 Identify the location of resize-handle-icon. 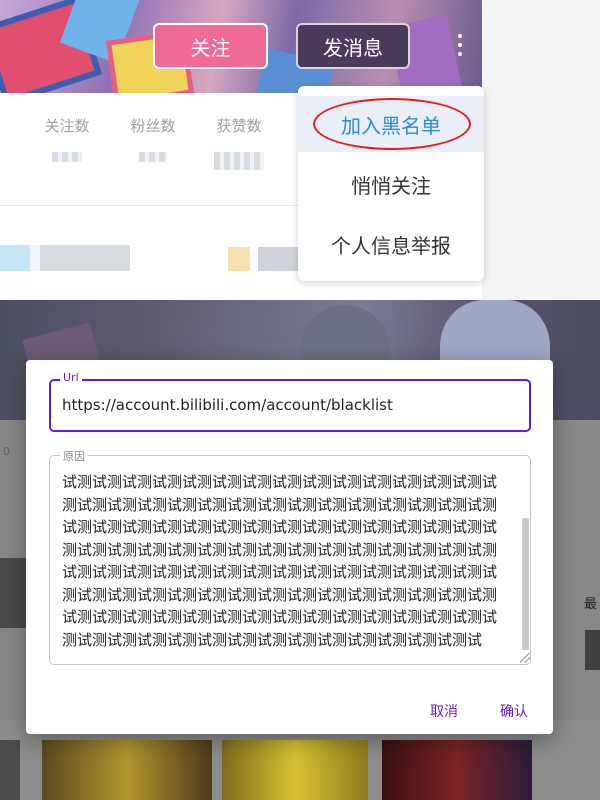
(525, 658).